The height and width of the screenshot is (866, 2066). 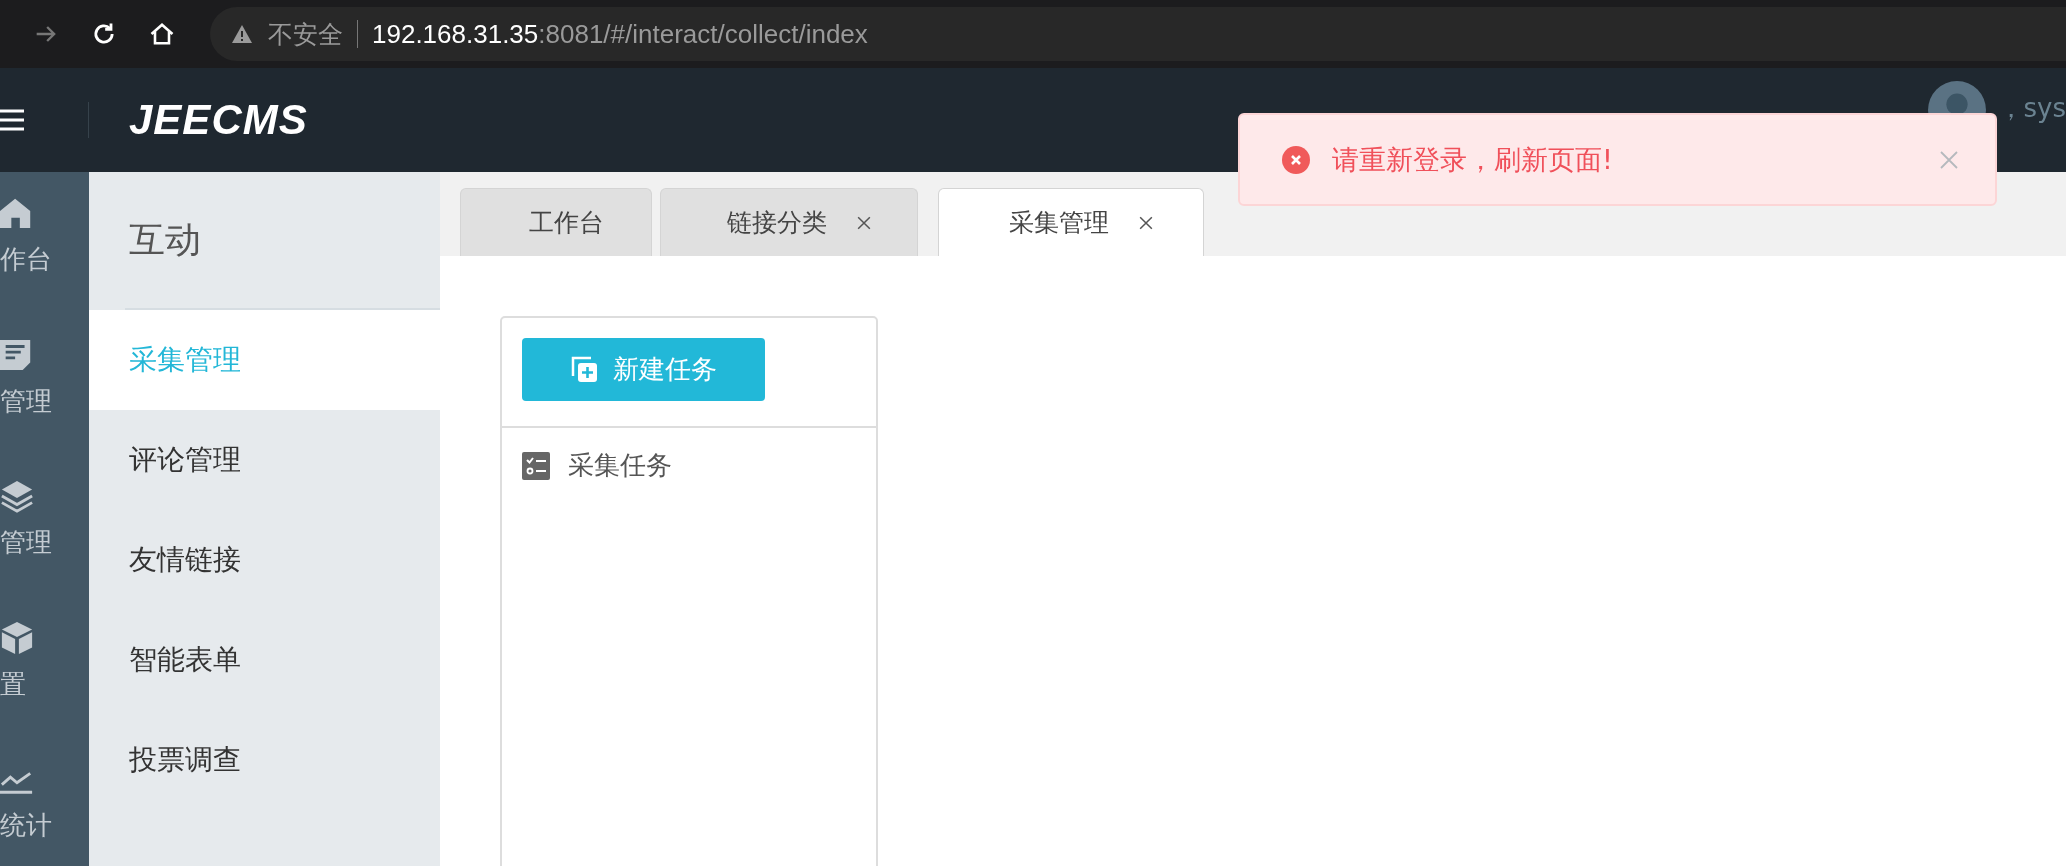 I want to click on submenu-item: 投票调查, so click(x=264, y=760).